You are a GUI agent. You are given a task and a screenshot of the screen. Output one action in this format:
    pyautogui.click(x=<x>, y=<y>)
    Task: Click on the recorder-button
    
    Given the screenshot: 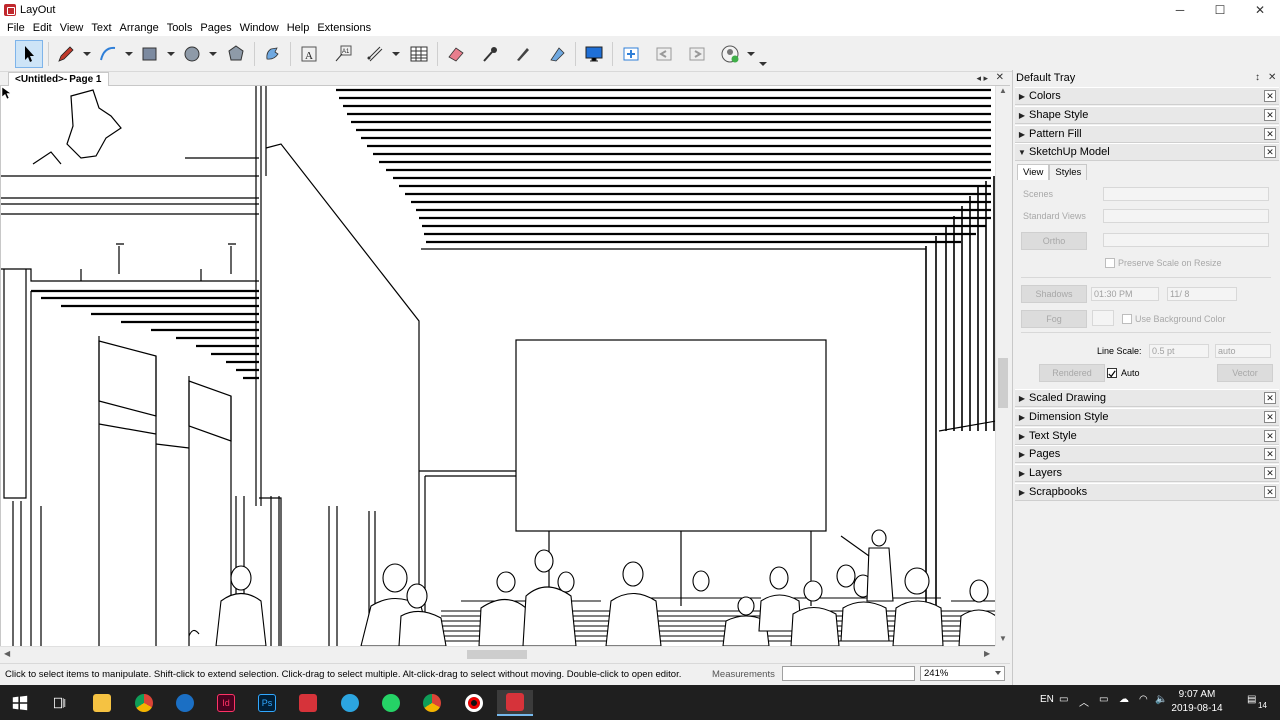 What is the action you would take?
    pyautogui.click(x=474, y=703)
    